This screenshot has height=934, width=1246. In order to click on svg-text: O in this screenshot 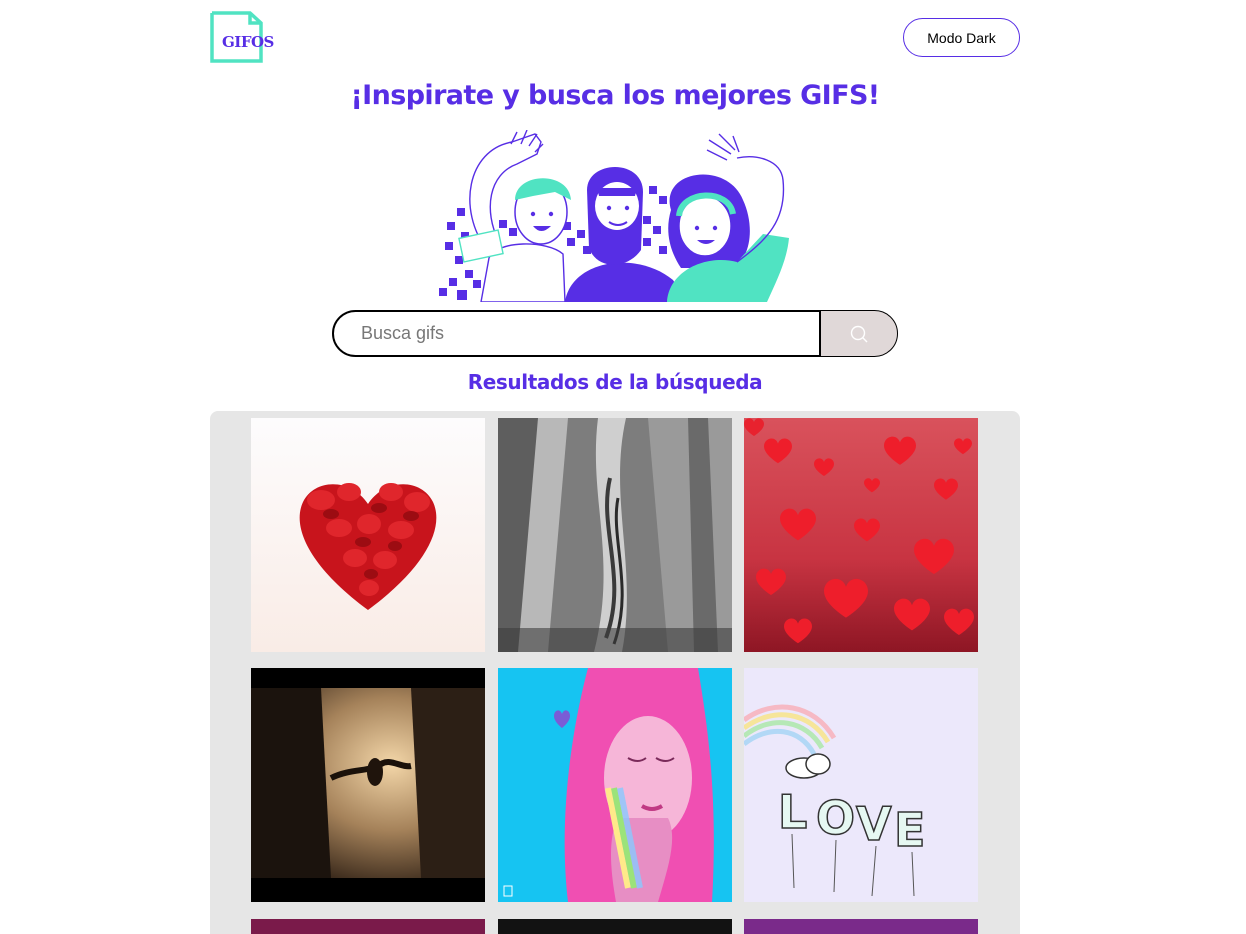, I will do `click(835, 818)`.